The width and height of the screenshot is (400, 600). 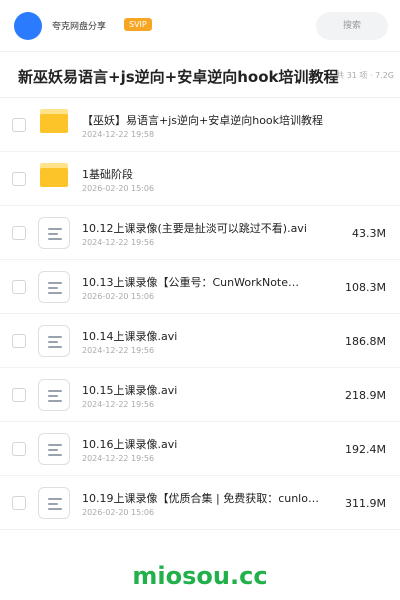 I want to click on file-size: 192.4M, so click(x=365, y=449).